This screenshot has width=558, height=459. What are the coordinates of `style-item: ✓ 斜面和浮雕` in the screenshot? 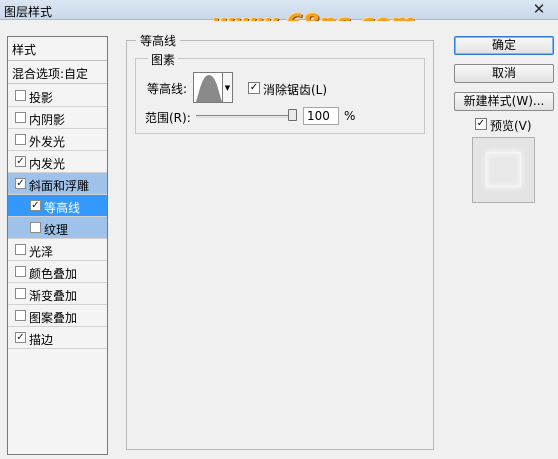 It's located at (57, 184).